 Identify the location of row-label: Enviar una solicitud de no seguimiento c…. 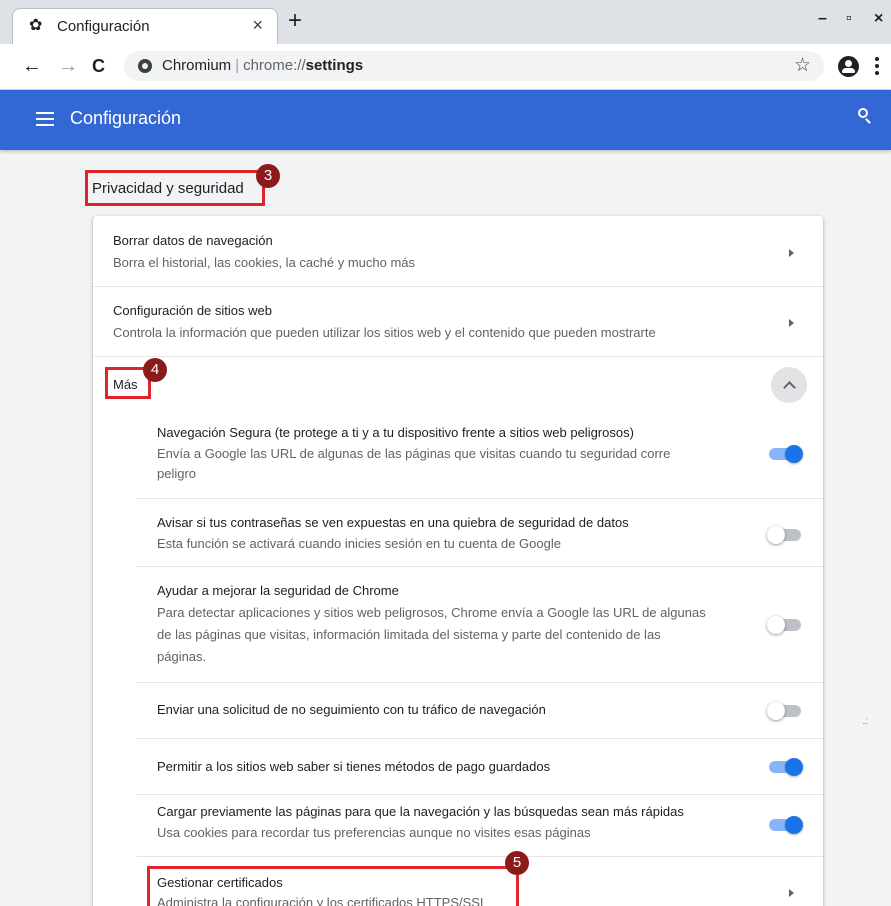
(351, 709).